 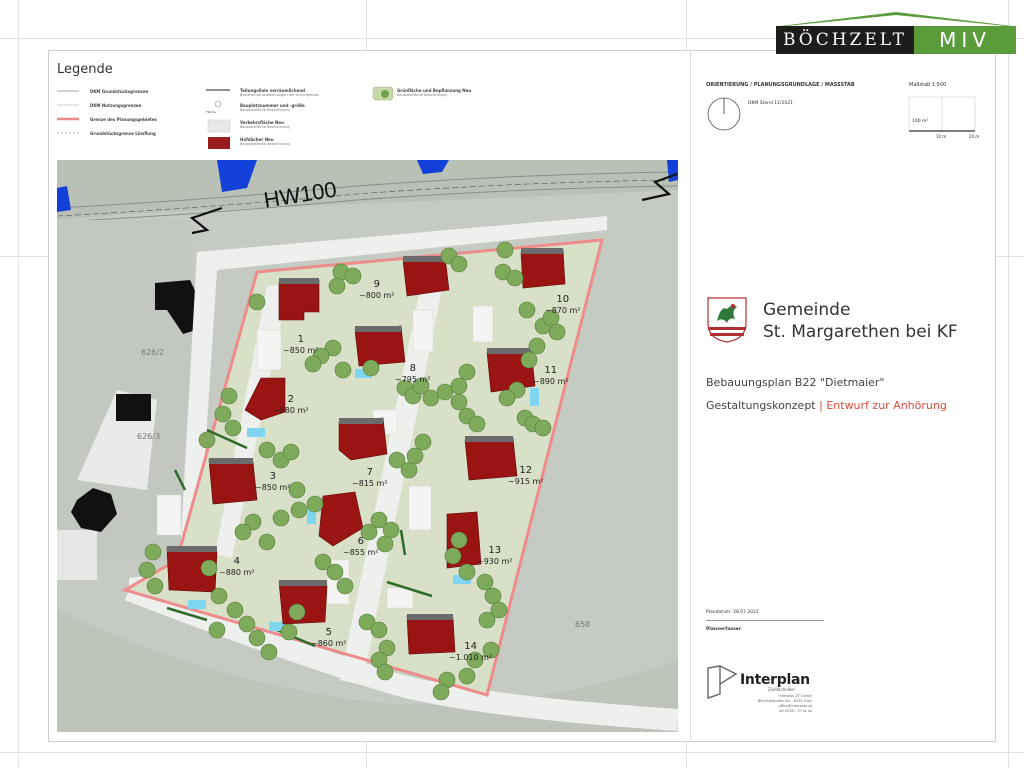 What do you see at coordinates (732, 612) in the screenshot?
I see `plan-date: Plandatum: 28.07.2022` at bounding box center [732, 612].